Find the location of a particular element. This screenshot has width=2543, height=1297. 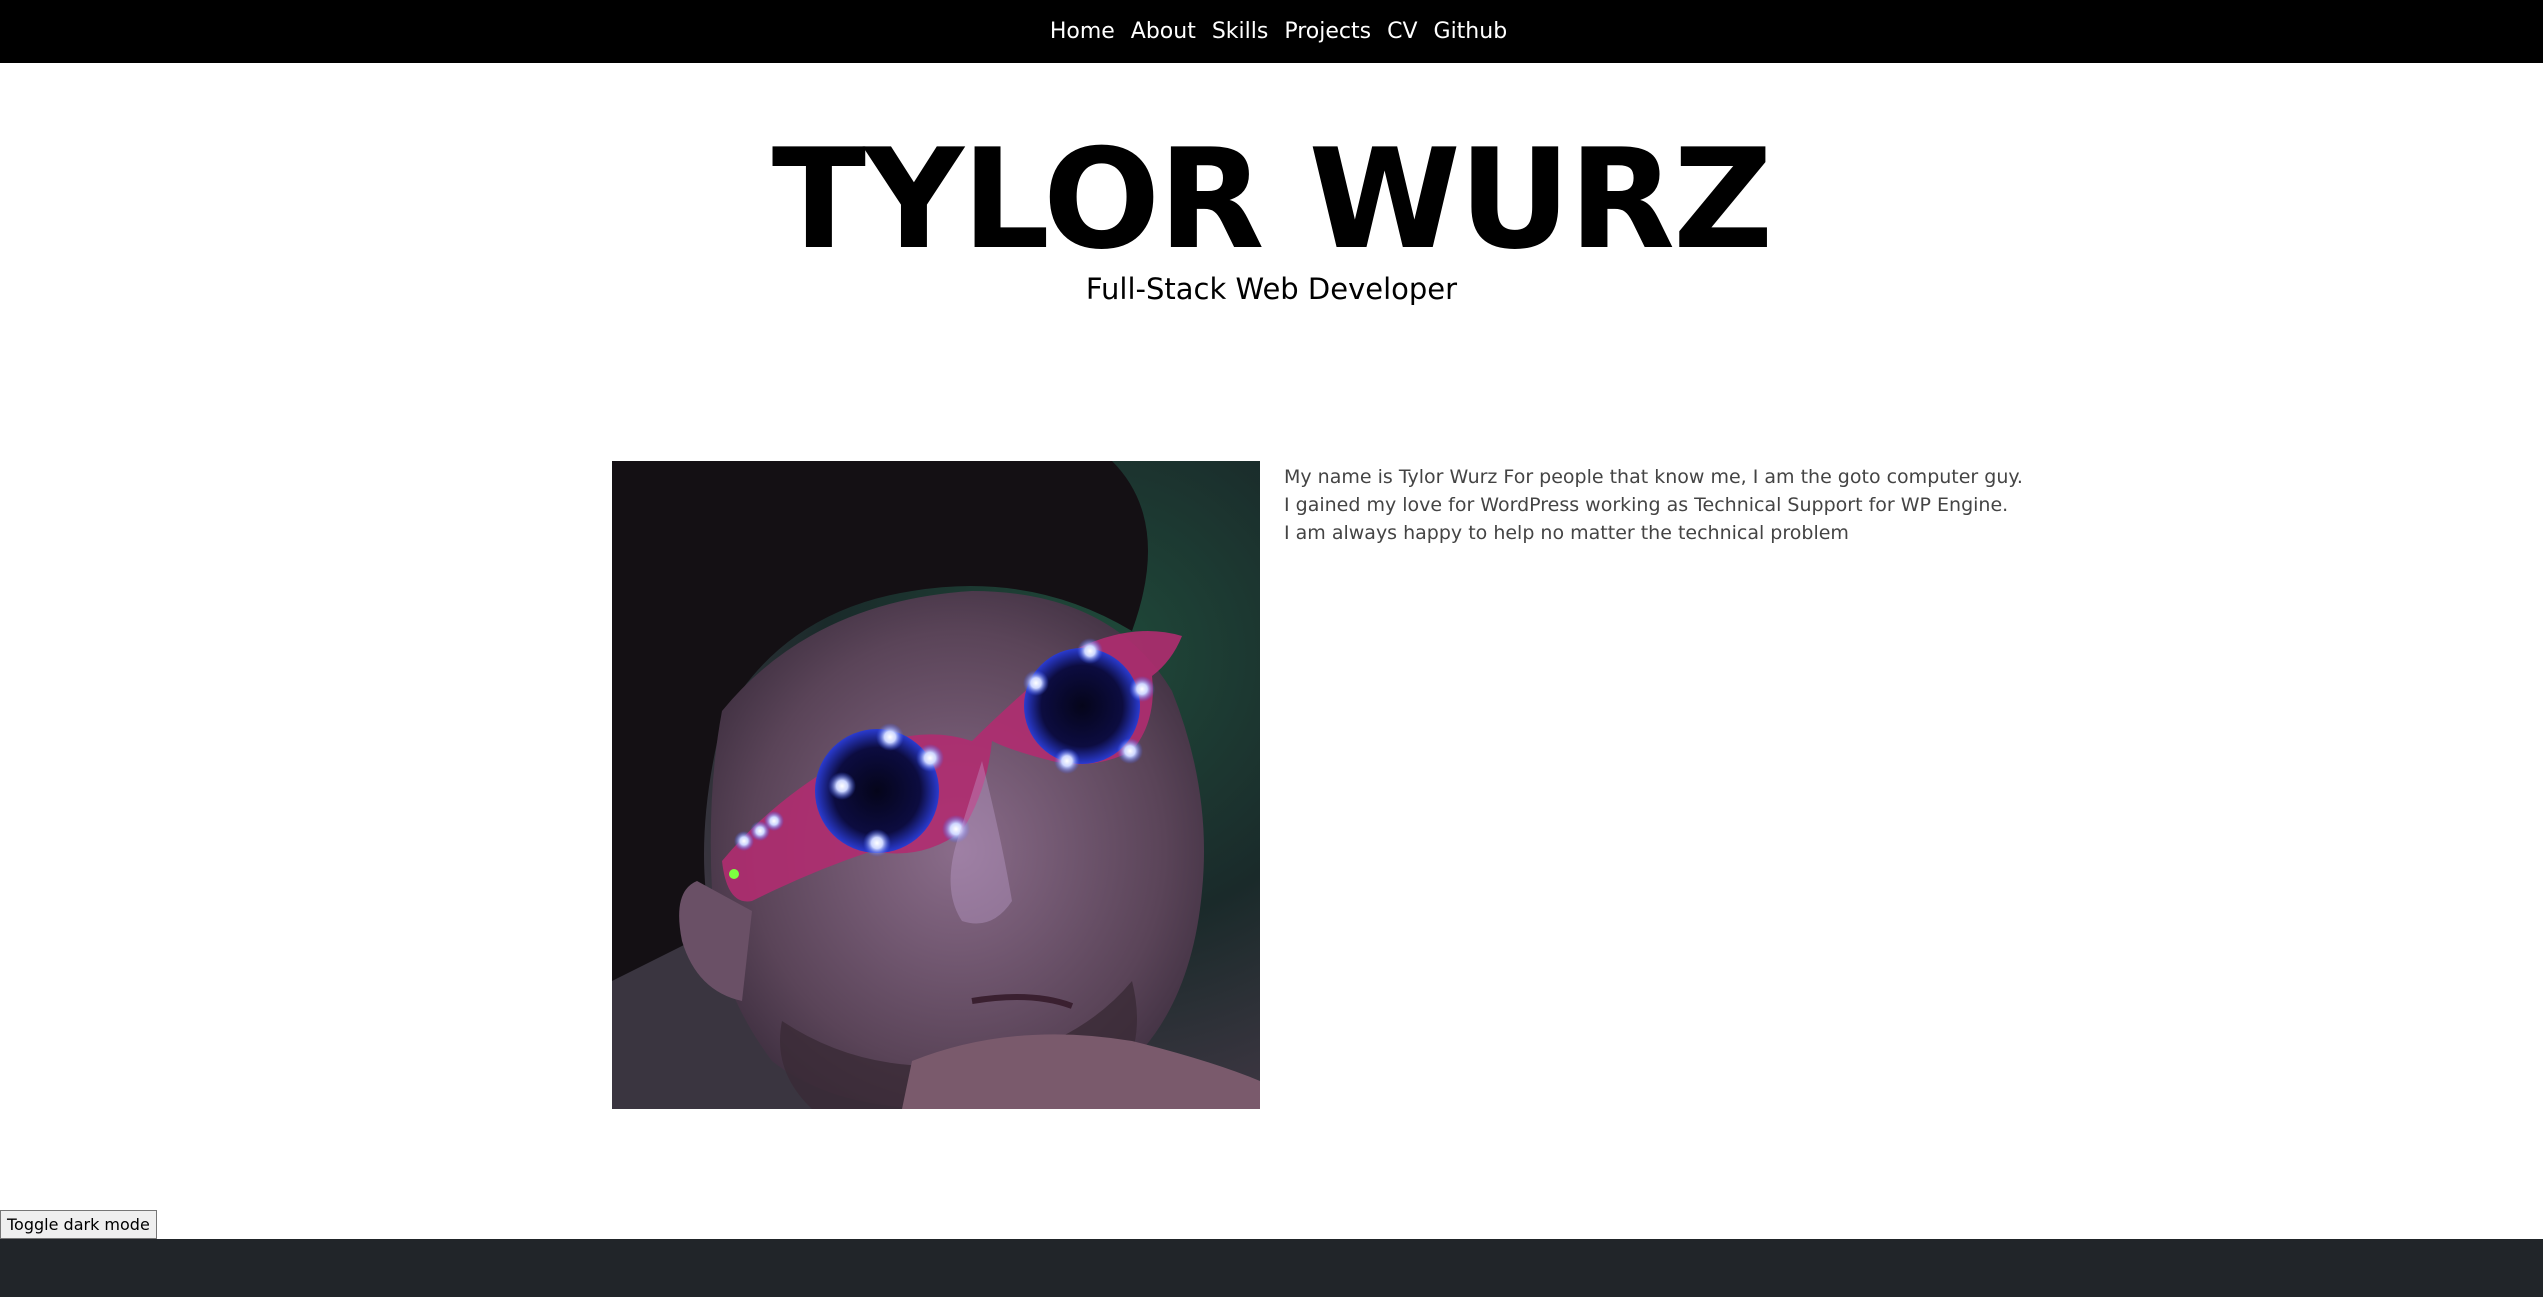

portrait-image is located at coordinates (936, 785).